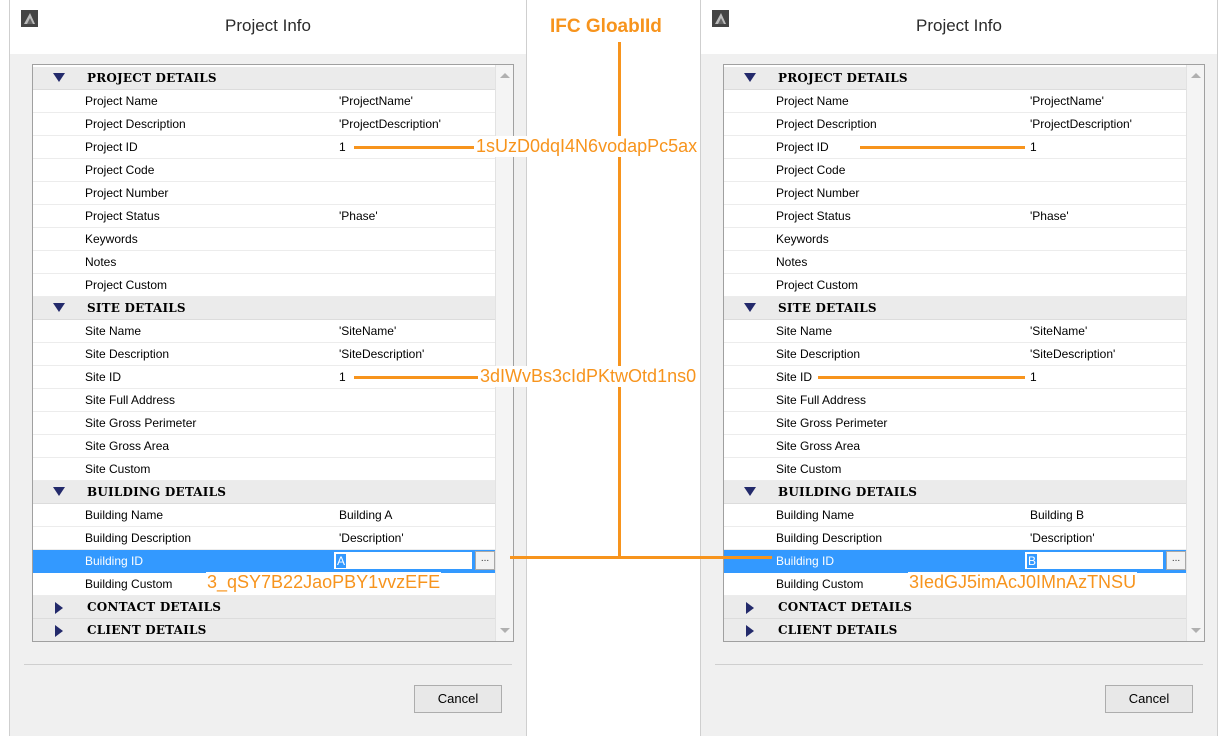 Image resolution: width=1224 pixels, height=736 pixels. I want to click on building-id-input: B, so click(1094, 560).